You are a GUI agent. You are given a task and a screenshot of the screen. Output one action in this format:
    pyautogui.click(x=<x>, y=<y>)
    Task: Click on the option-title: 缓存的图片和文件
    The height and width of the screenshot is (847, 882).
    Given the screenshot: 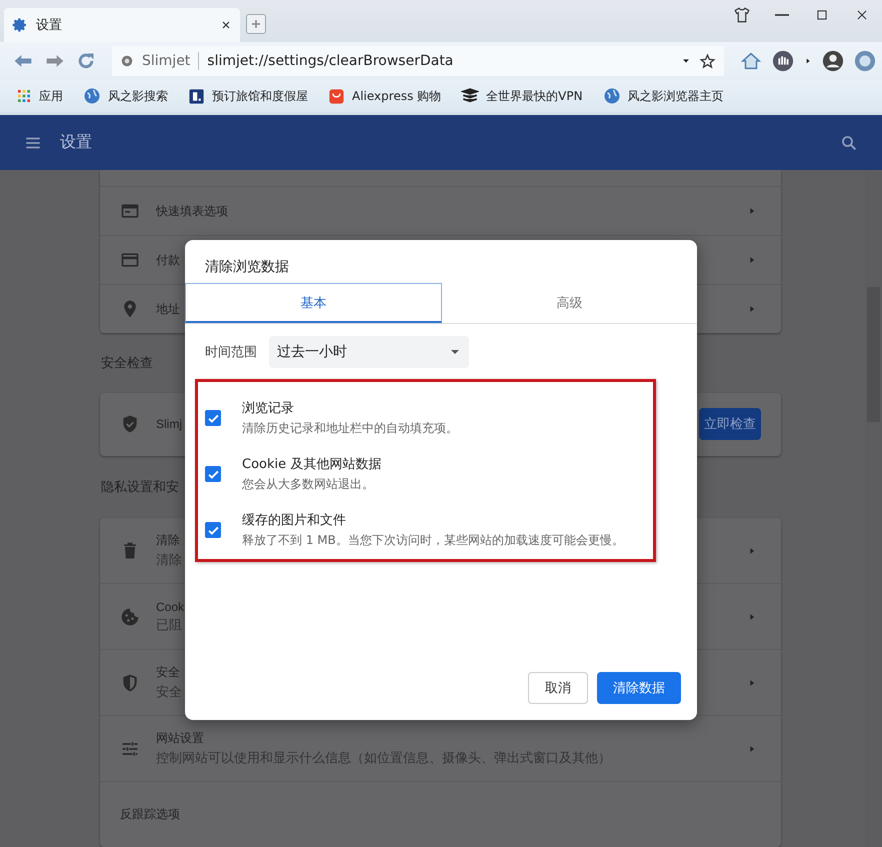 What is the action you would take?
    pyautogui.click(x=294, y=520)
    